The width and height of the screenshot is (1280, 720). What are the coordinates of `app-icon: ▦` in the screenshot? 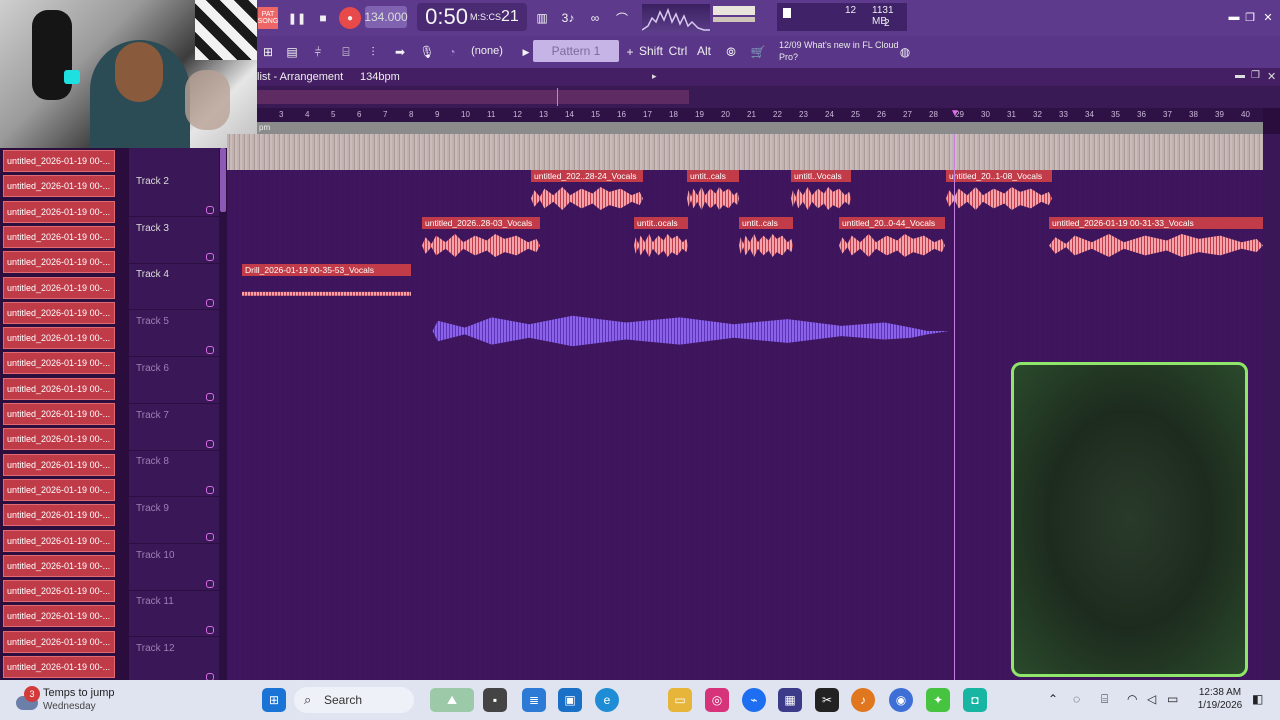 It's located at (790, 700).